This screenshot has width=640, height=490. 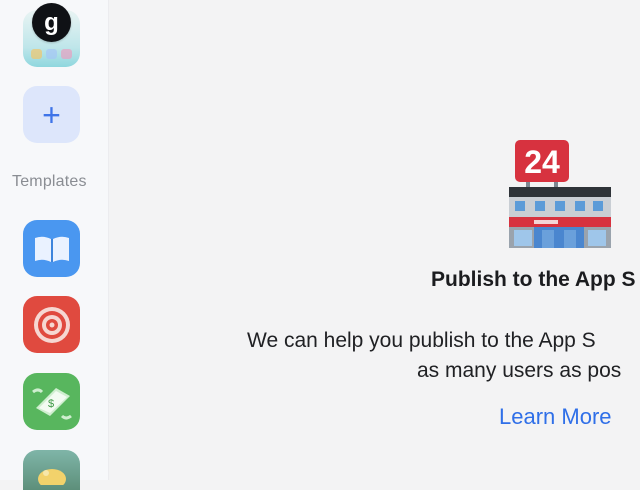 I want to click on templates-heading: Templates, so click(x=49, y=181).